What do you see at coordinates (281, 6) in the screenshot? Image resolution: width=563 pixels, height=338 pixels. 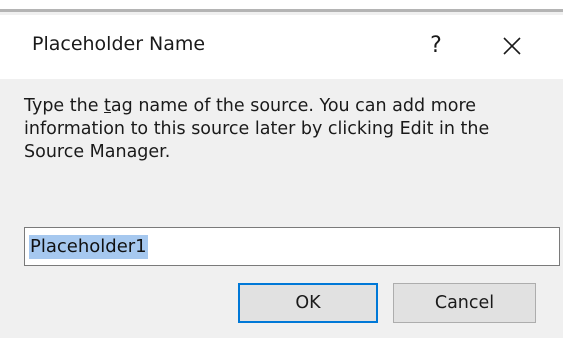 I see `window-top-border` at bounding box center [281, 6].